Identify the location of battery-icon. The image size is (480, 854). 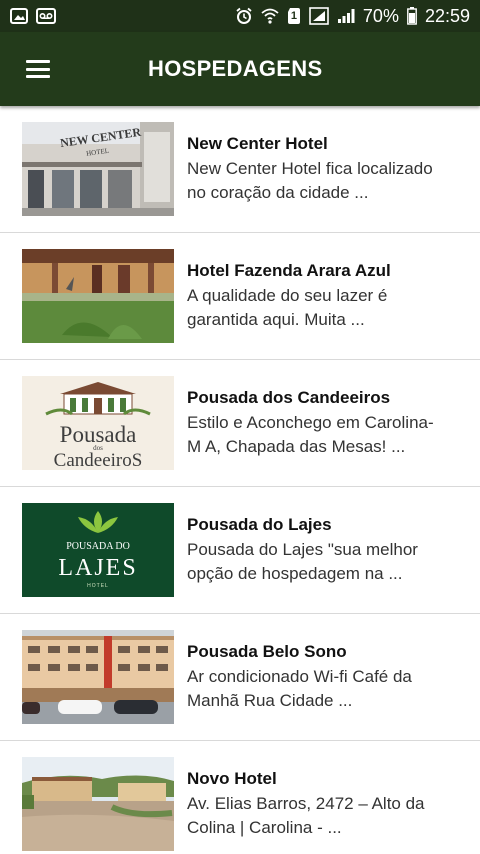
(412, 16).